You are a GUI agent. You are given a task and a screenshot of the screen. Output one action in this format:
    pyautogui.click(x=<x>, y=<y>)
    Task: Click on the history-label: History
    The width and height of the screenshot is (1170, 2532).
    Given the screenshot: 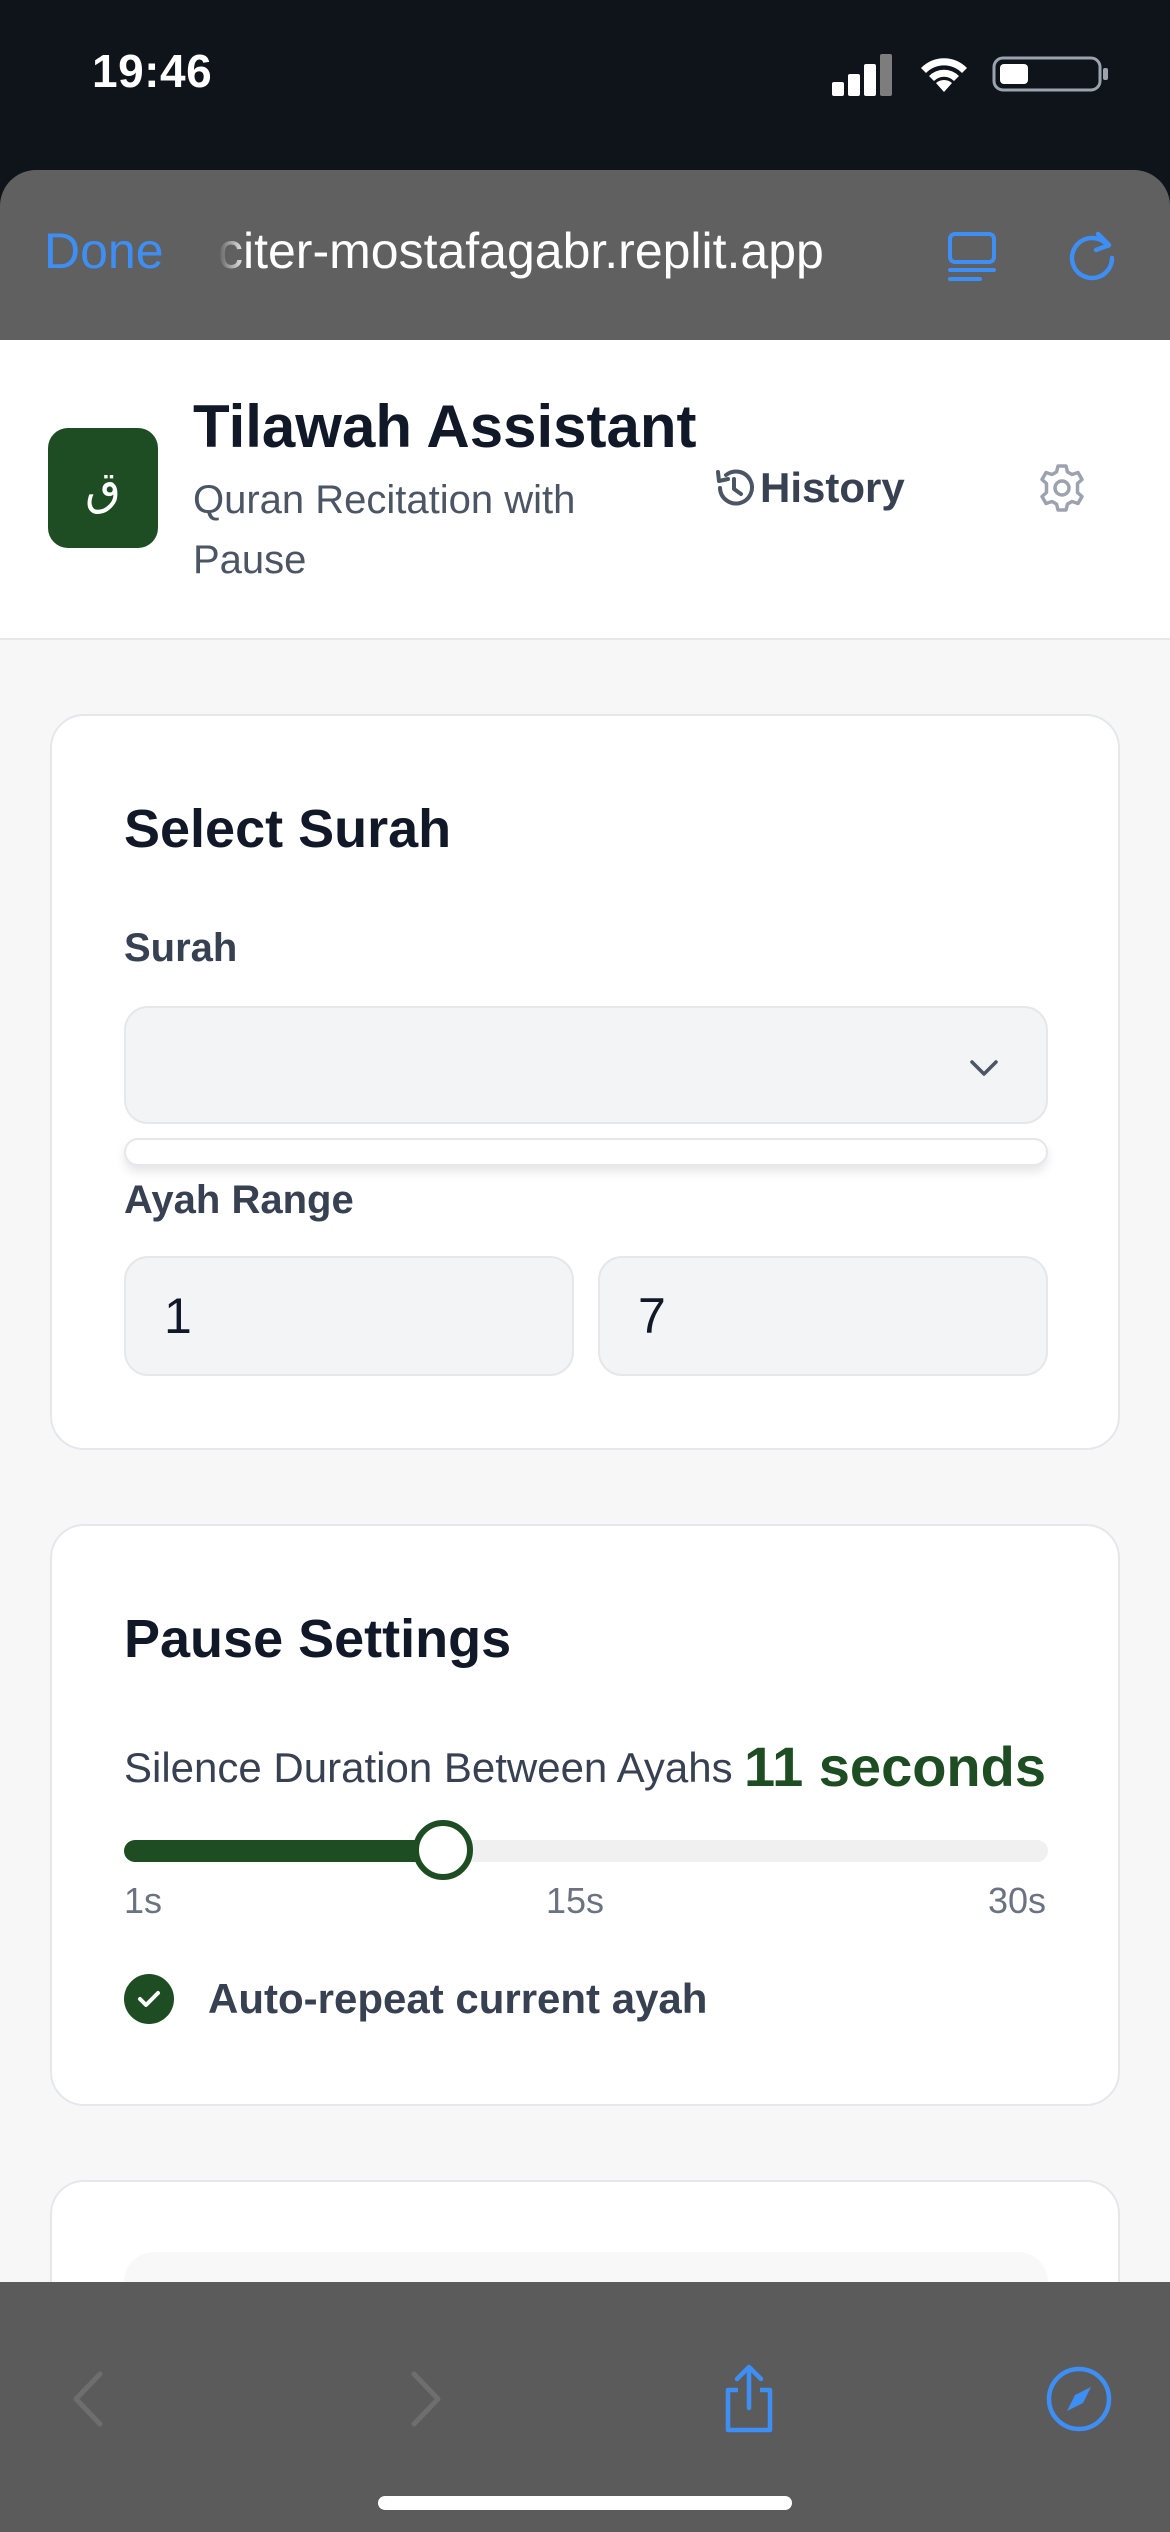 What is the action you would take?
    pyautogui.click(x=832, y=487)
    